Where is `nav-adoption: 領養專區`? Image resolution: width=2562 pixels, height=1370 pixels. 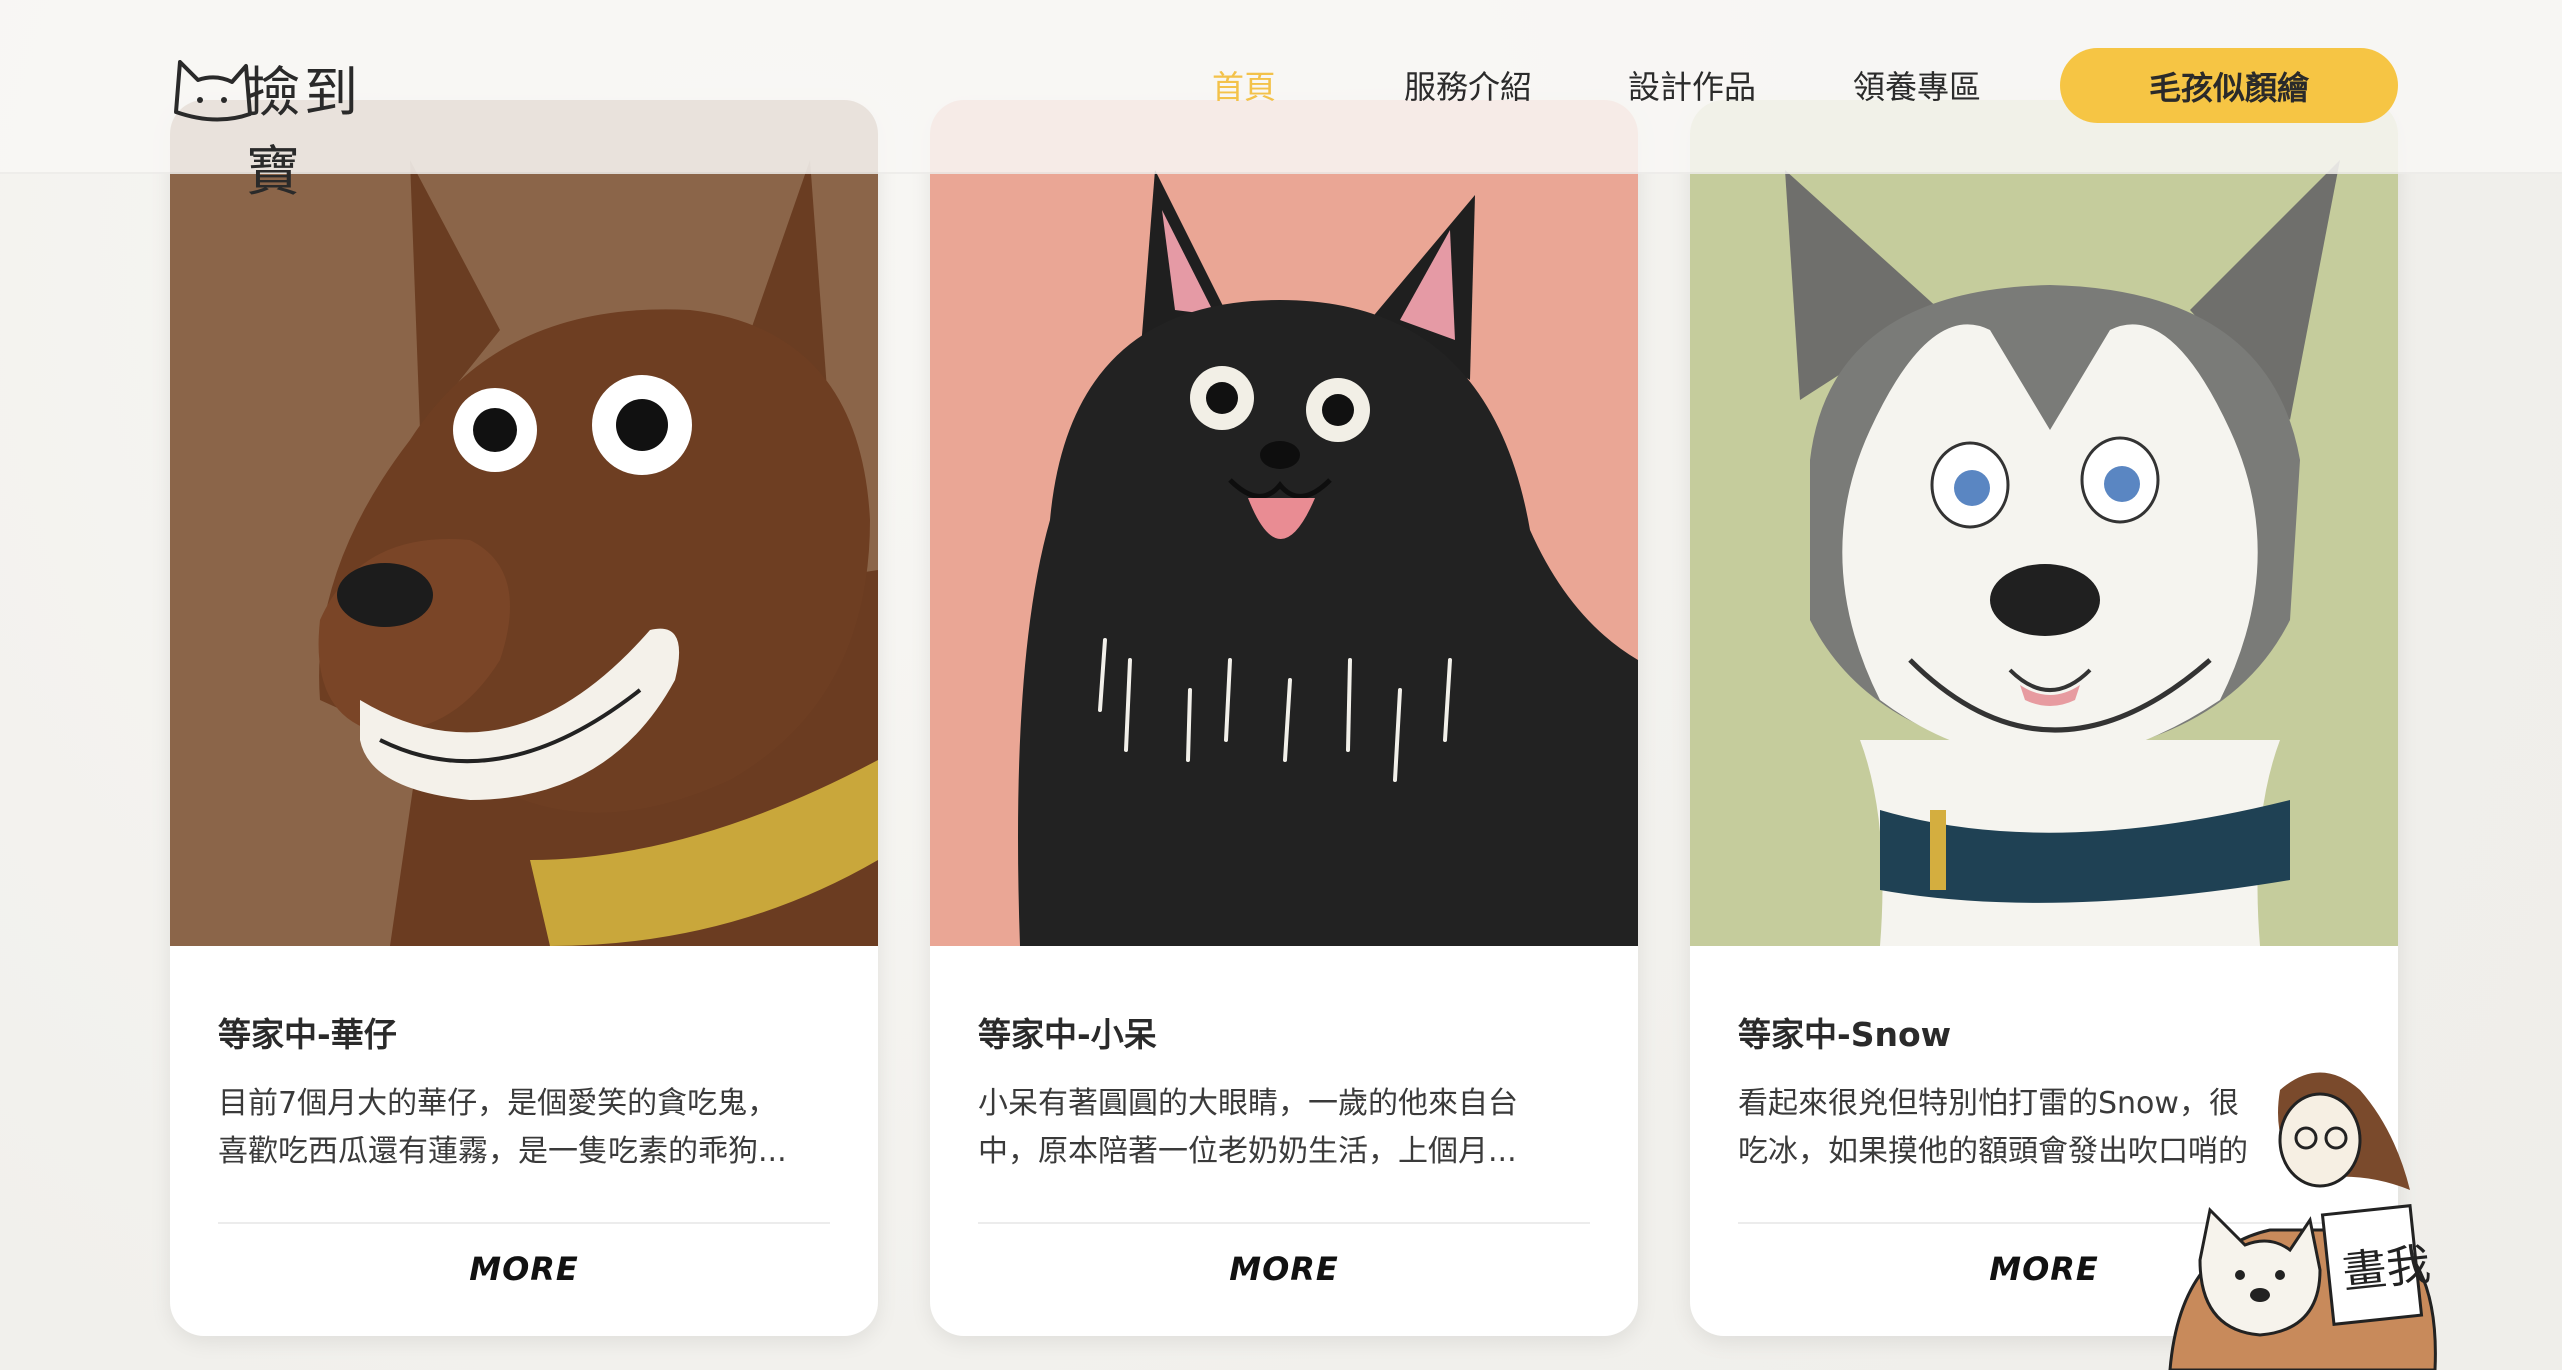 nav-adoption: 領養專區 is located at coordinates (1917, 85).